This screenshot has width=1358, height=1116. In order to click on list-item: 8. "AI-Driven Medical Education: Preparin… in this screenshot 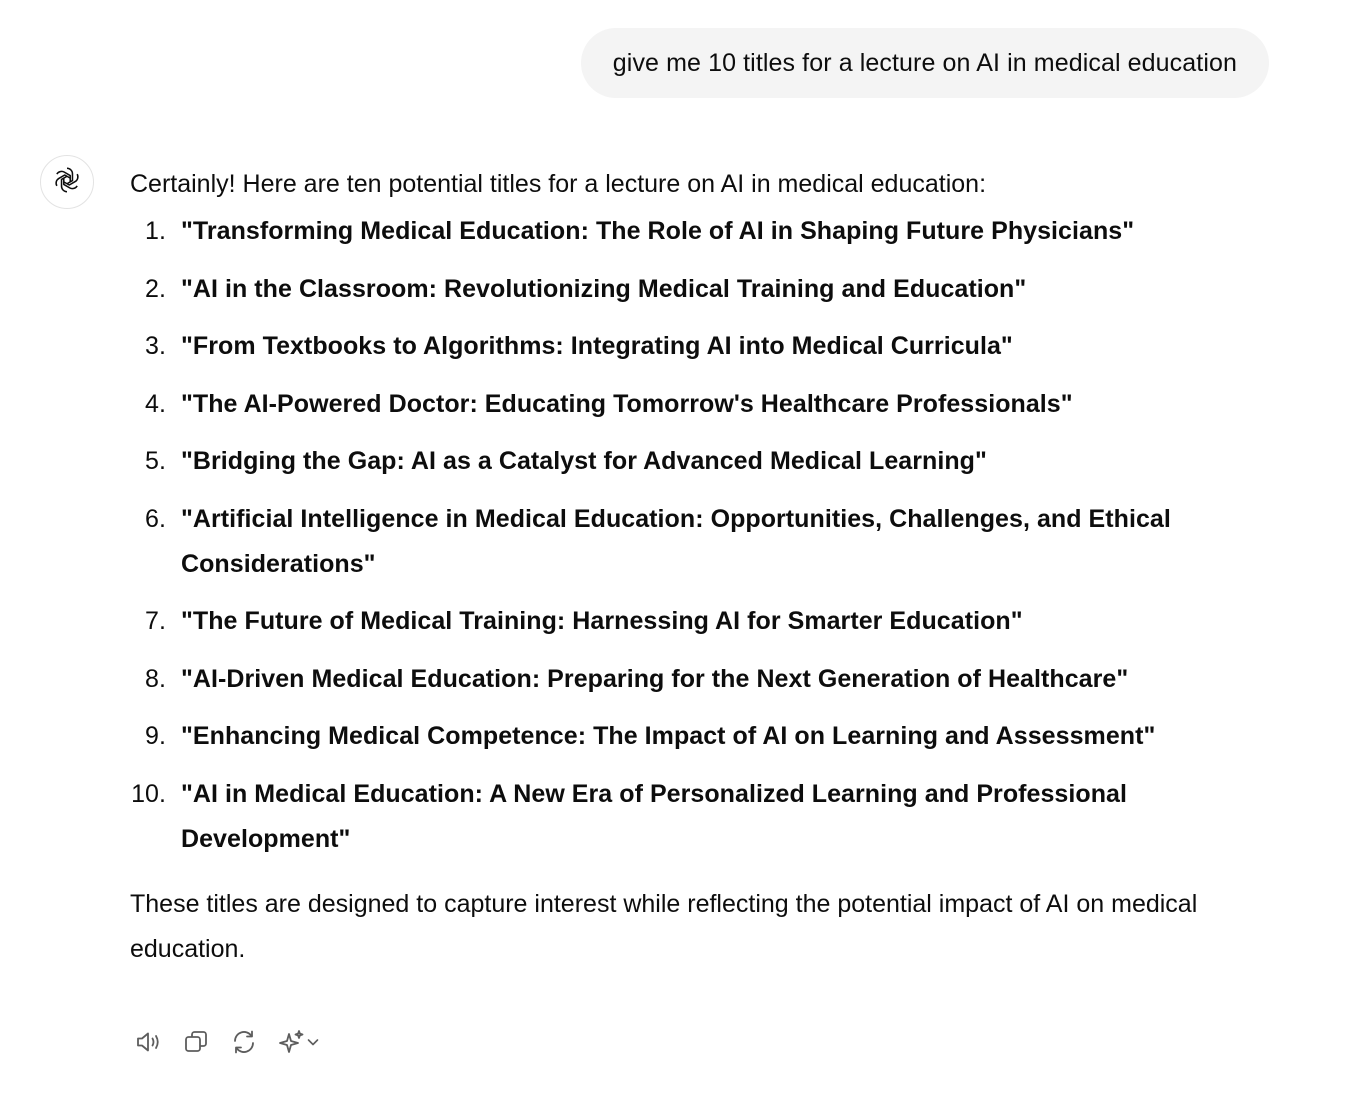, I will do `click(700, 679)`.